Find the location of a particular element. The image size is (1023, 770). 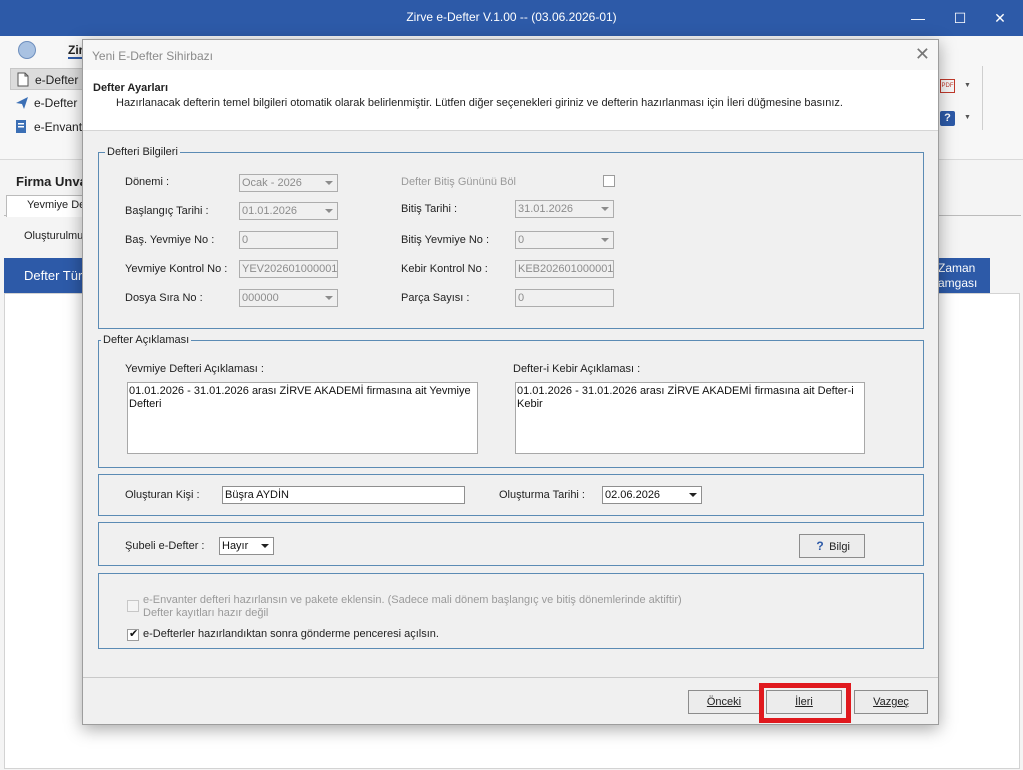

footer-separator is located at coordinates (510, 677).